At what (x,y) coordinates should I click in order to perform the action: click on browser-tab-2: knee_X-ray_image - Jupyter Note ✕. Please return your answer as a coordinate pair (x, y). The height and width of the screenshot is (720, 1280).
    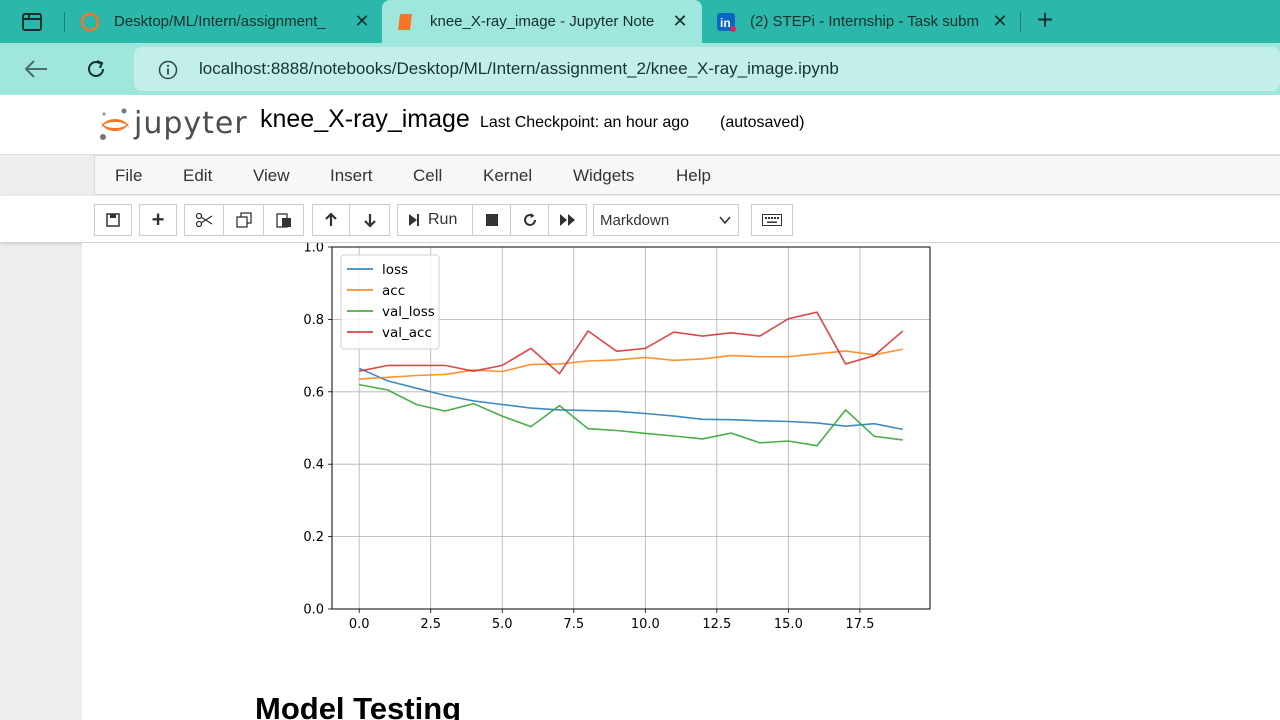
    Looking at the image, I should click on (542, 21).